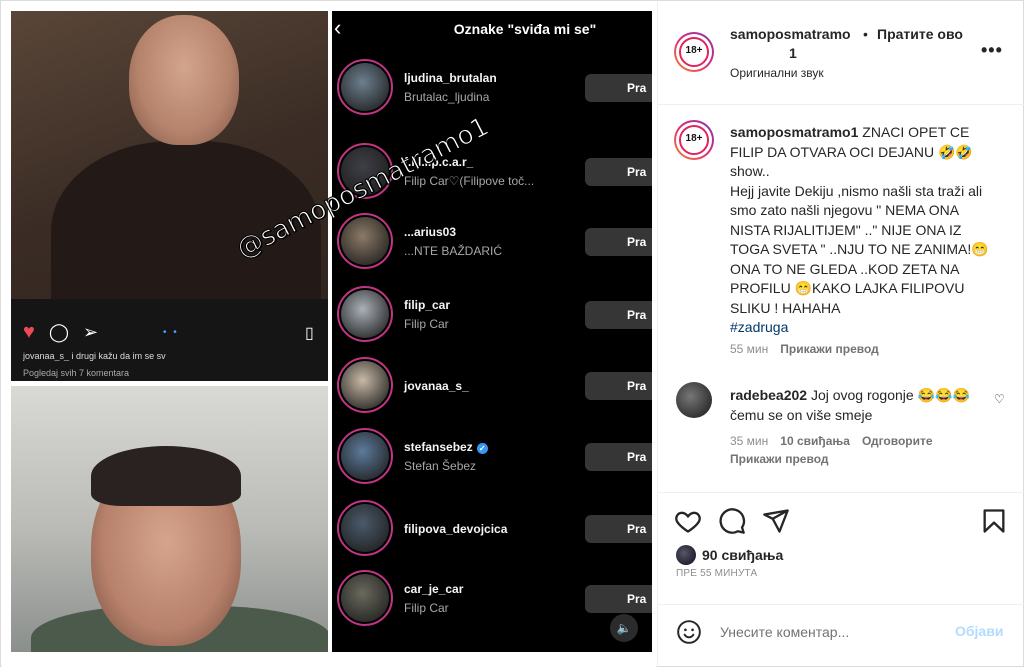 Image resolution: width=1024 pixels, height=667 pixels. What do you see at coordinates (688, 521) in the screenshot?
I see `like-heart-icon` at bounding box center [688, 521].